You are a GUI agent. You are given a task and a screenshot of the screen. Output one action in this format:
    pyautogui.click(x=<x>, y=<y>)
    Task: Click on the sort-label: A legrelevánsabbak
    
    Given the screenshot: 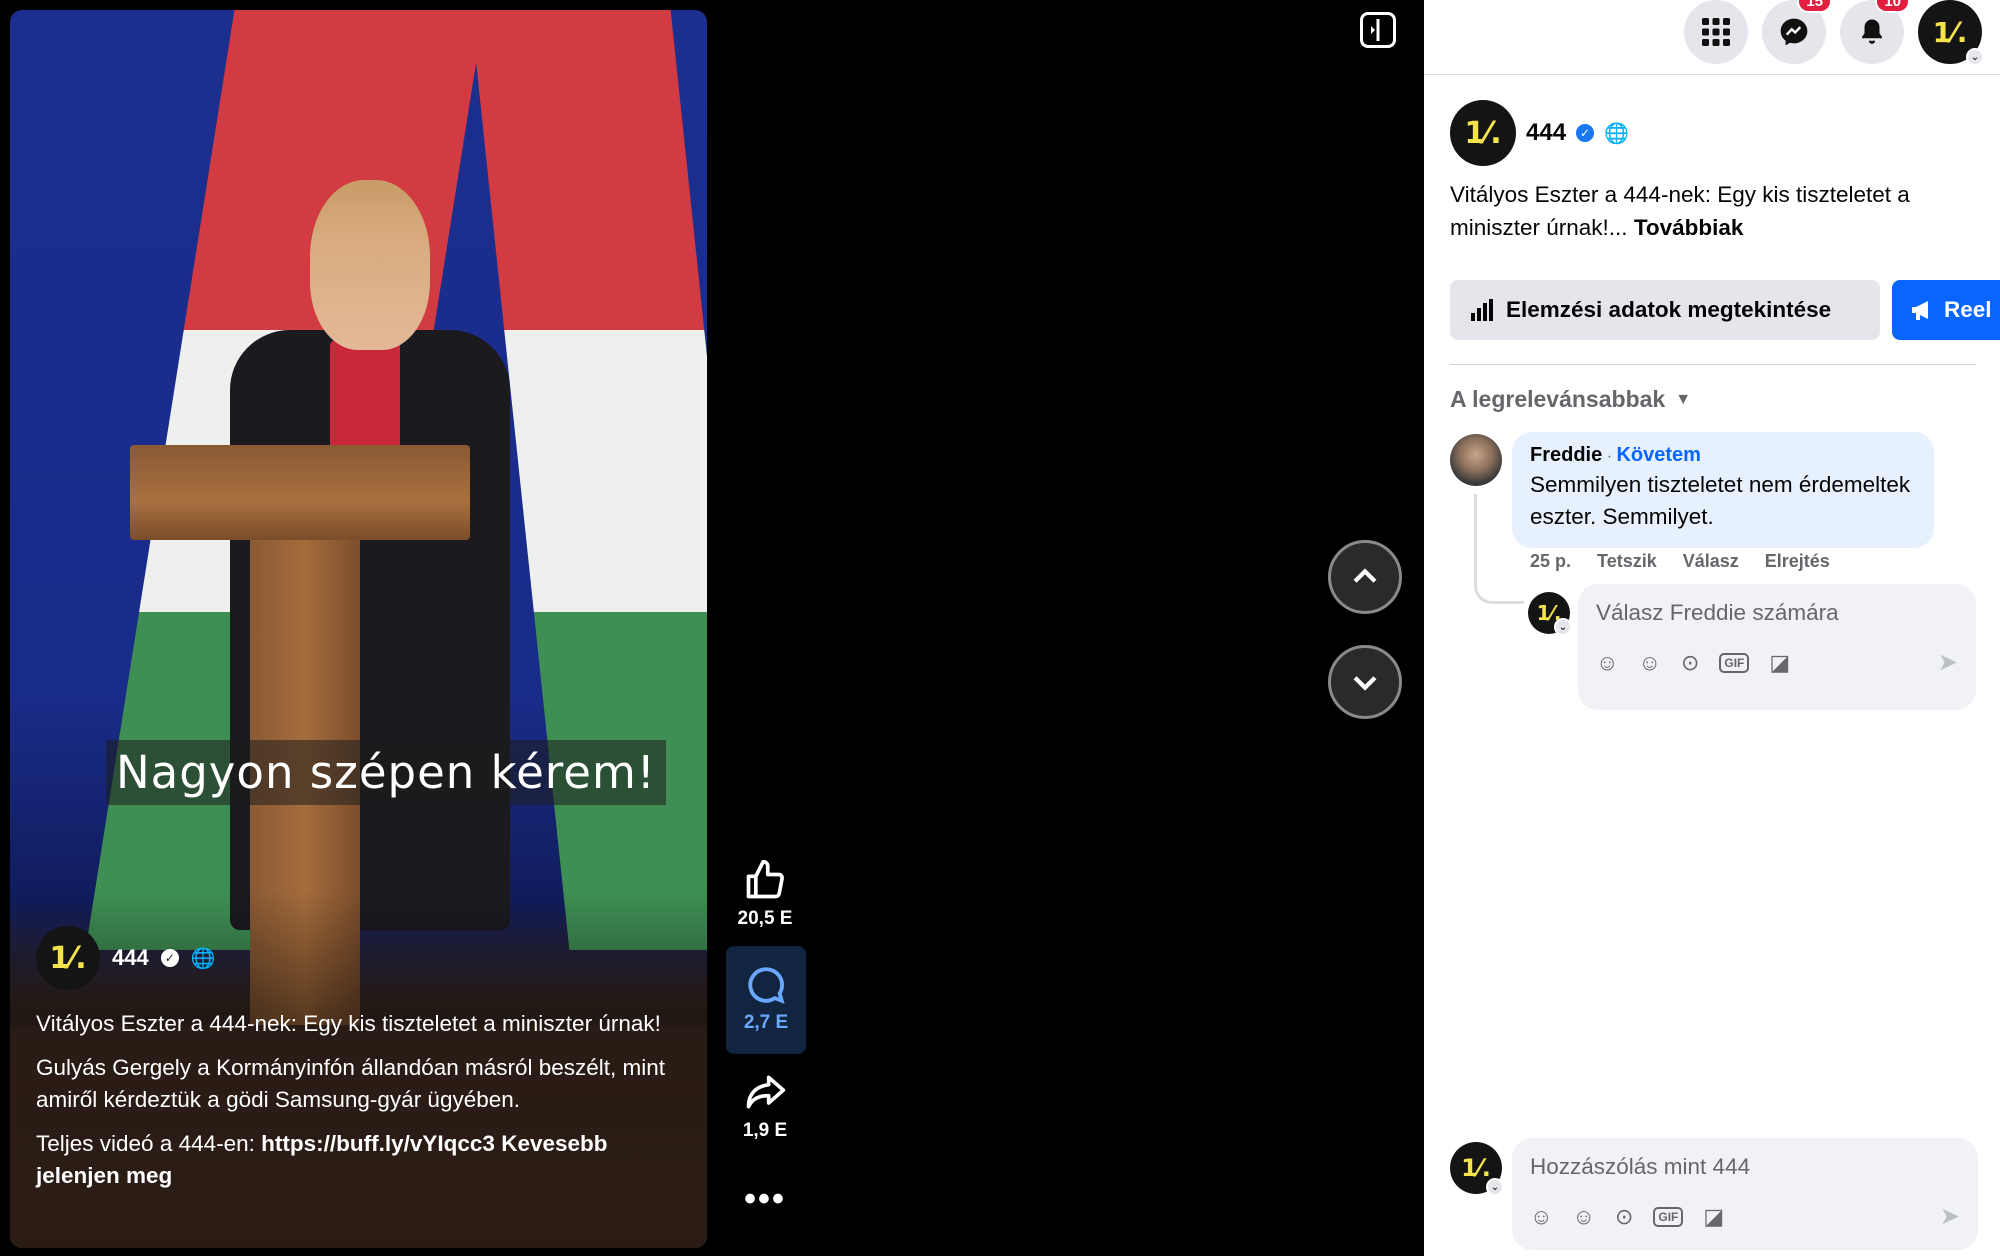 What is the action you would take?
    pyautogui.click(x=1558, y=399)
    